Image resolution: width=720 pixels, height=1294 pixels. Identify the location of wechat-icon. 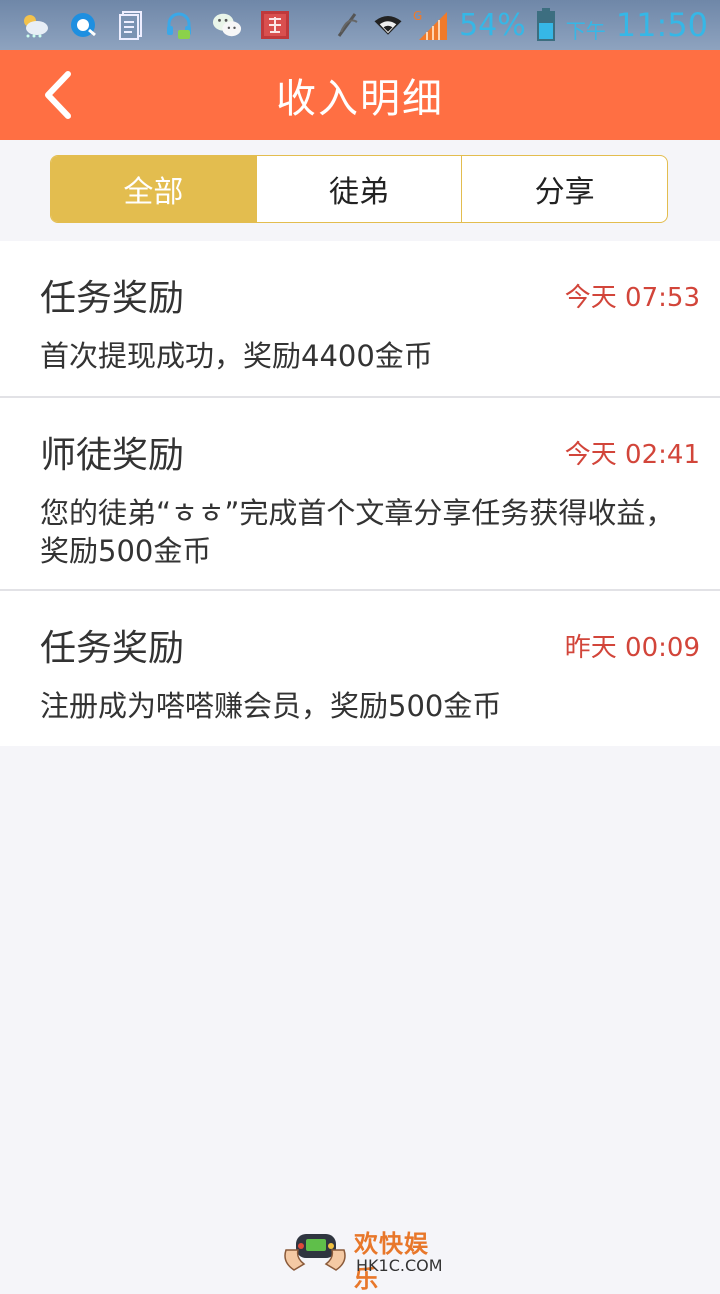
(227, 25).